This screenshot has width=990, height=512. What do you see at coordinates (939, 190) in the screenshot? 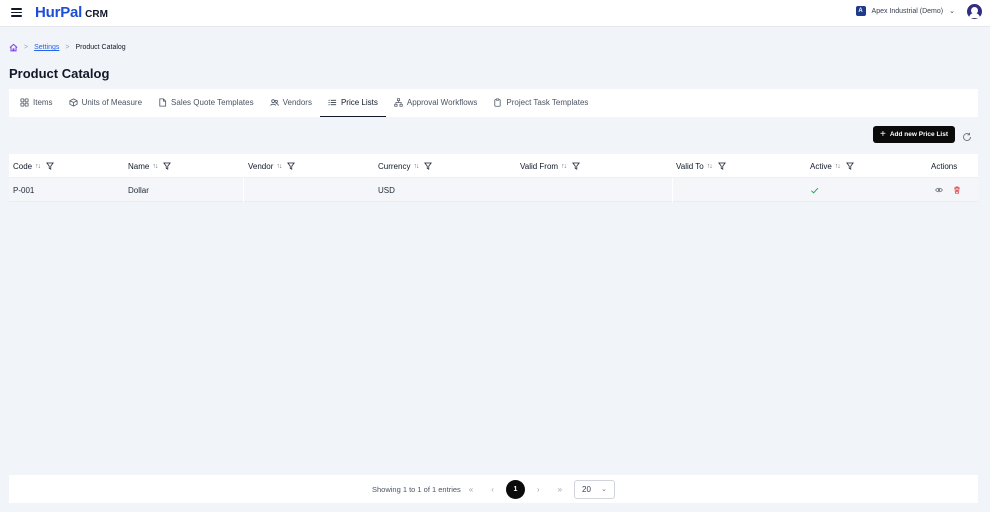
I see `view-icon` at bounding box center [939, 190].